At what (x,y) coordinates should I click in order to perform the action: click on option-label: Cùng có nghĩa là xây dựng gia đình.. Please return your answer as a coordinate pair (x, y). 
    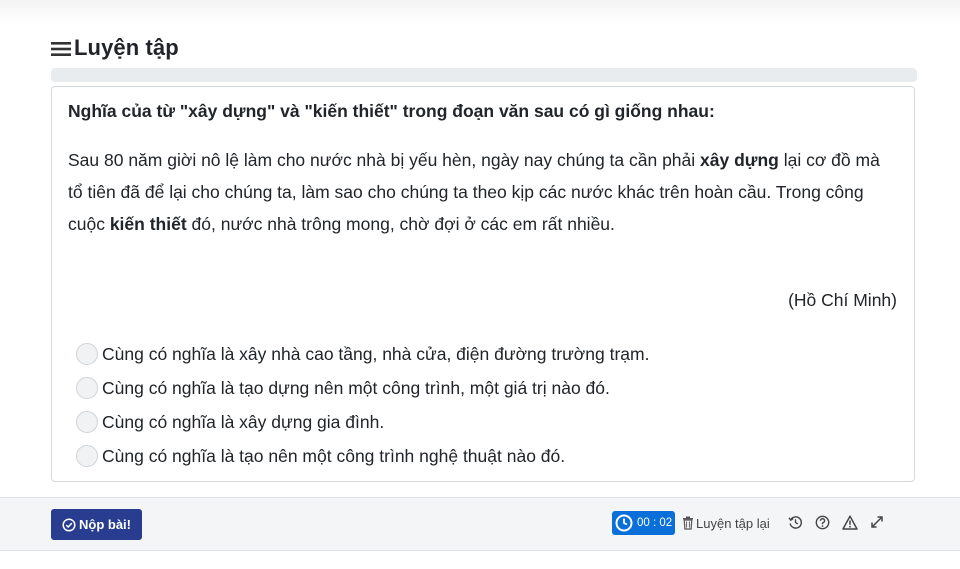
    Looking at the image, I should click on (243, 421).